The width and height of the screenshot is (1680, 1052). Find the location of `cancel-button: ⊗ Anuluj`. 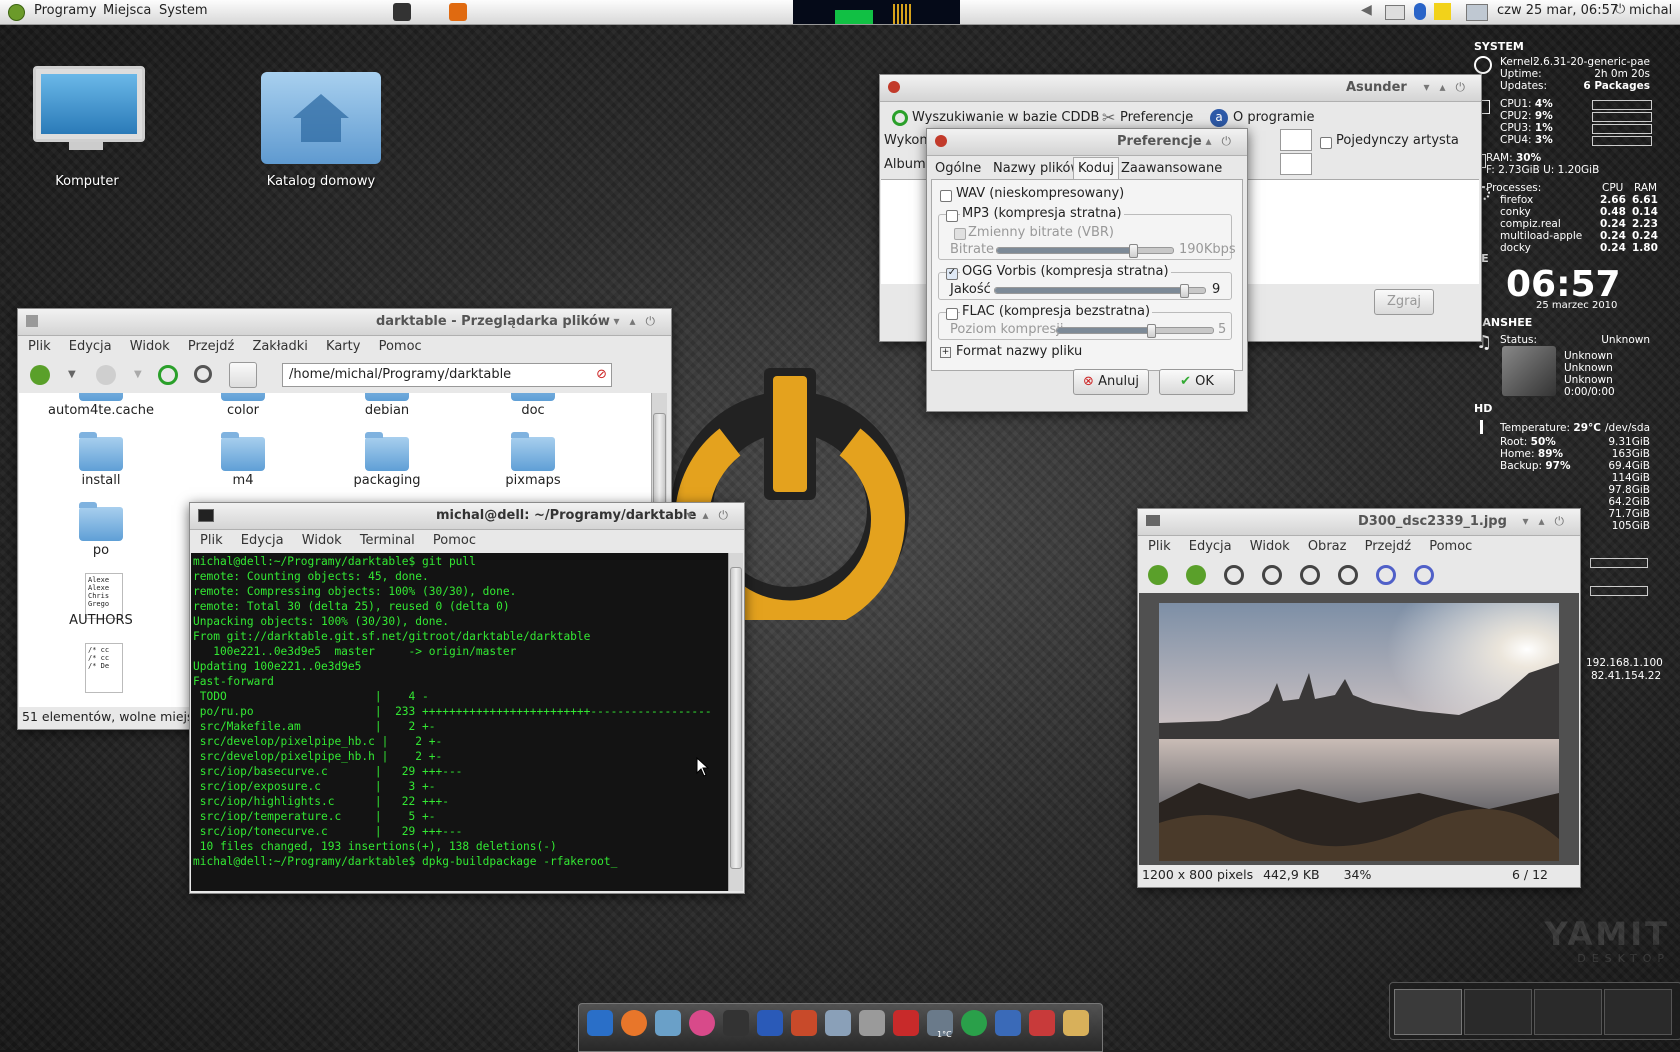

cancel-button: ⊗ Anuluj is located at coordinates (1111, 382).